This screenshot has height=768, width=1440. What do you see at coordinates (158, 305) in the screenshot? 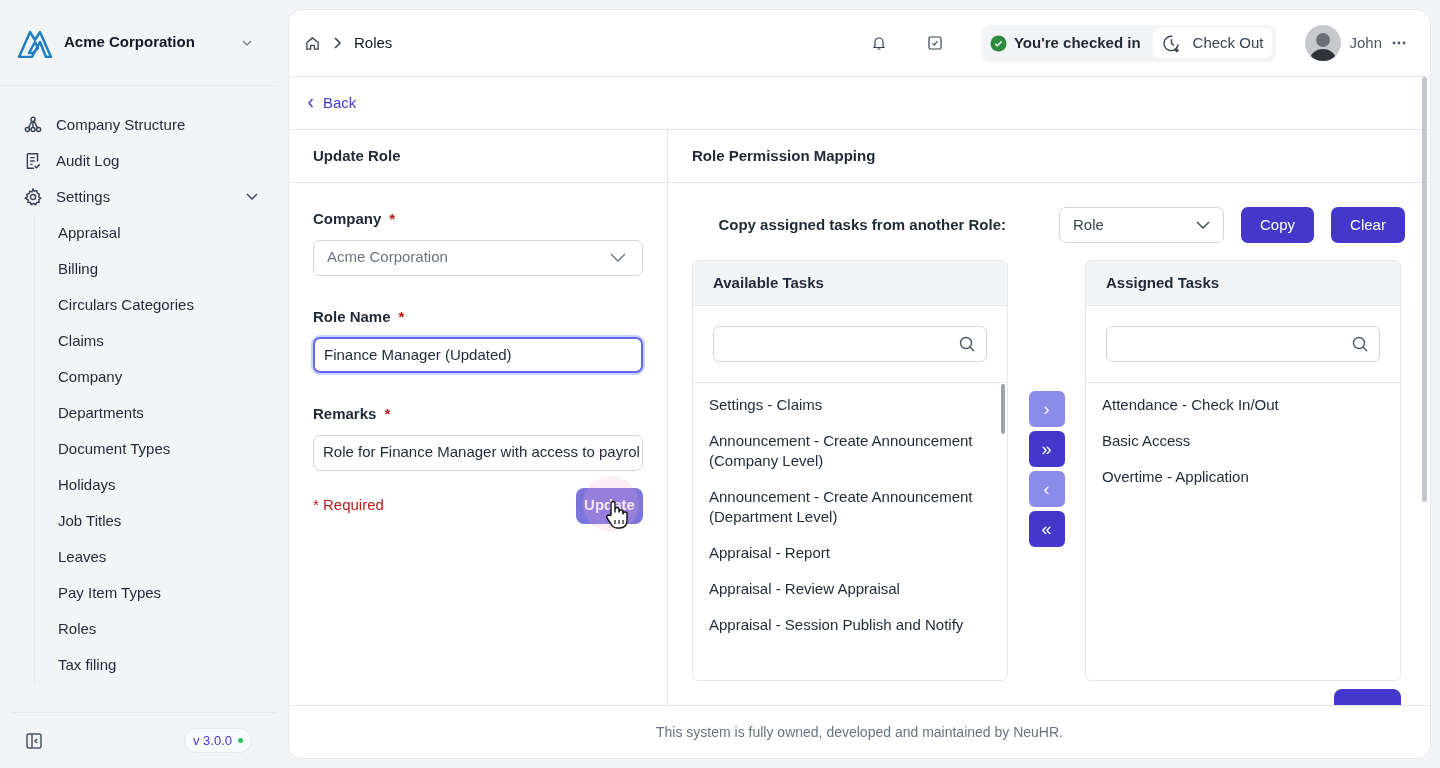
I see `sidebar-subitem: Circulars Categories` at bounding box center [158, 305].